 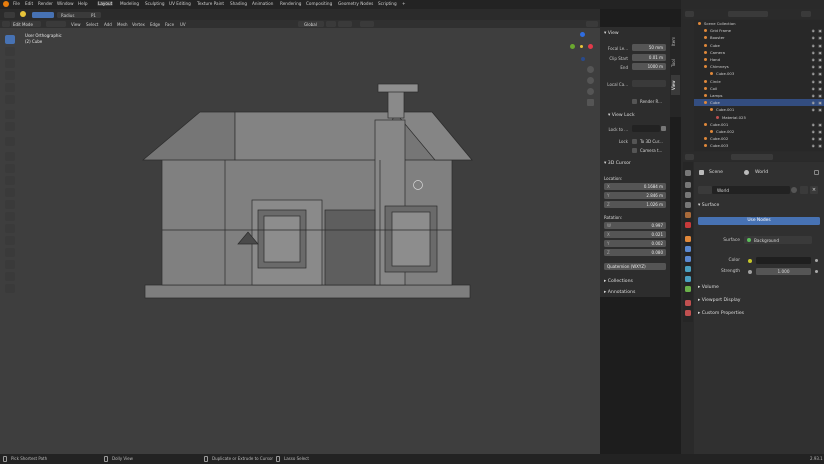 I want to click on color-swatch, so click(x=783, y=260).